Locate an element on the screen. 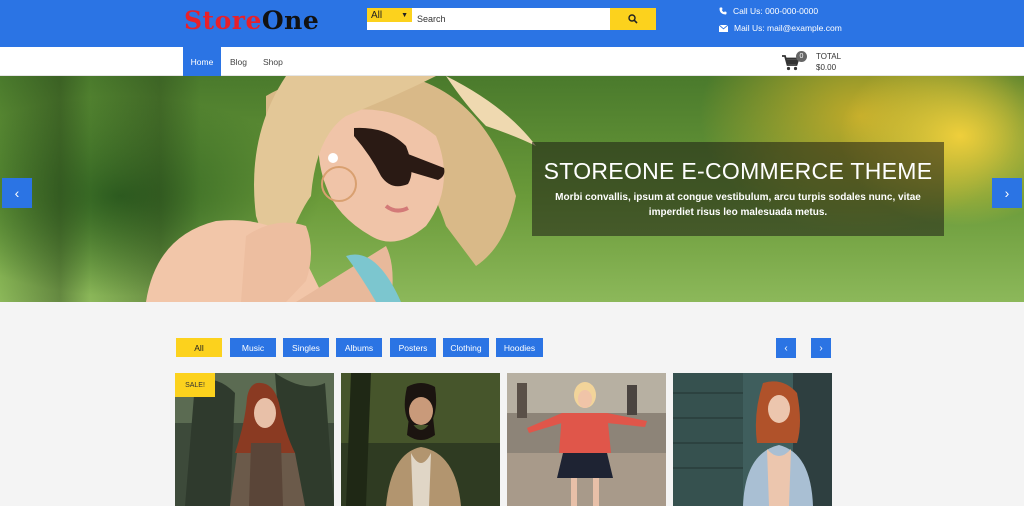  filter-tab-music: Music is located at coordinates (253, 347).